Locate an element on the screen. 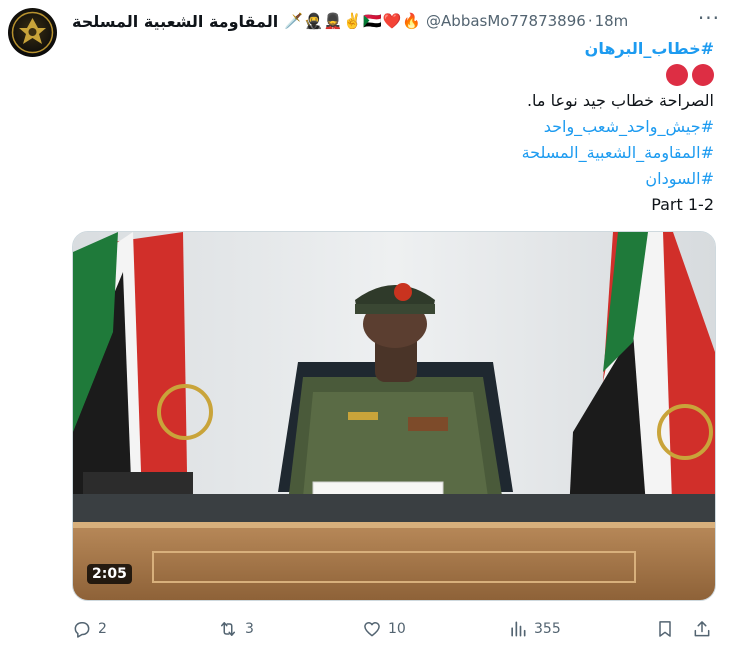  retweet-icon is located at coordinates (228, 629).